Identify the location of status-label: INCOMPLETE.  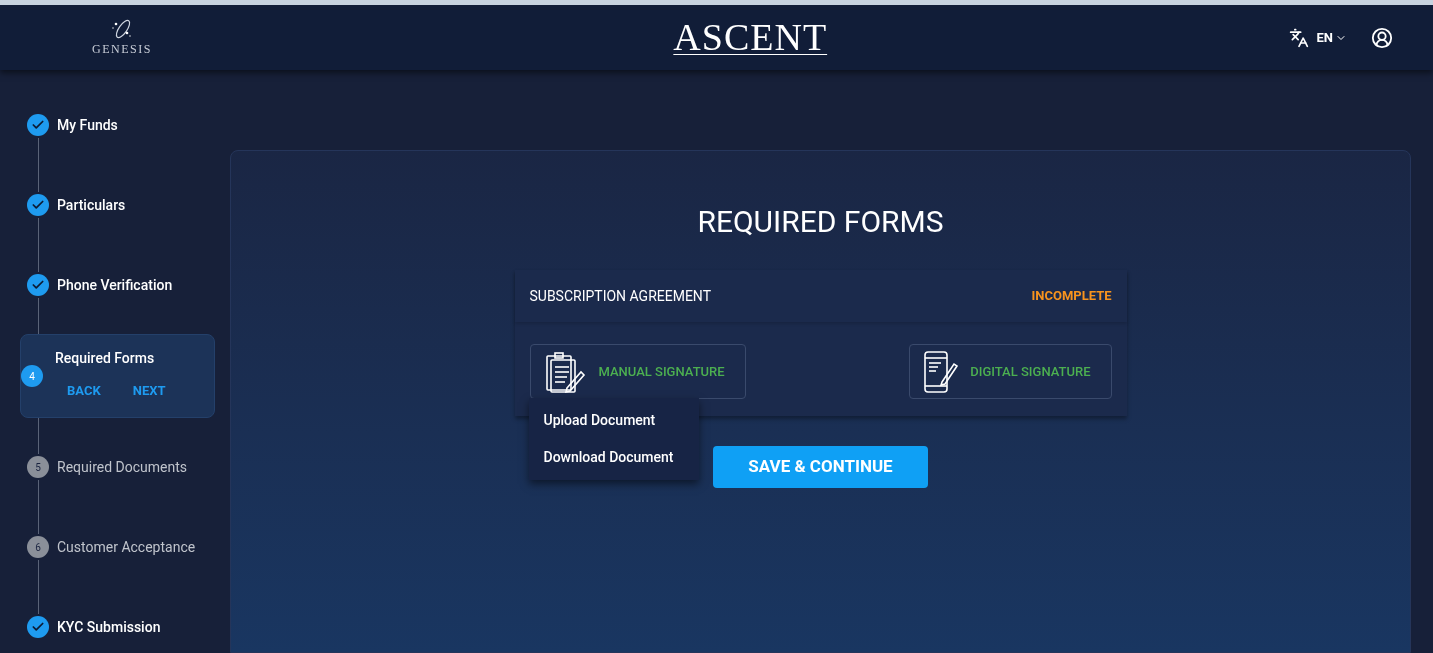
(1071, 296).